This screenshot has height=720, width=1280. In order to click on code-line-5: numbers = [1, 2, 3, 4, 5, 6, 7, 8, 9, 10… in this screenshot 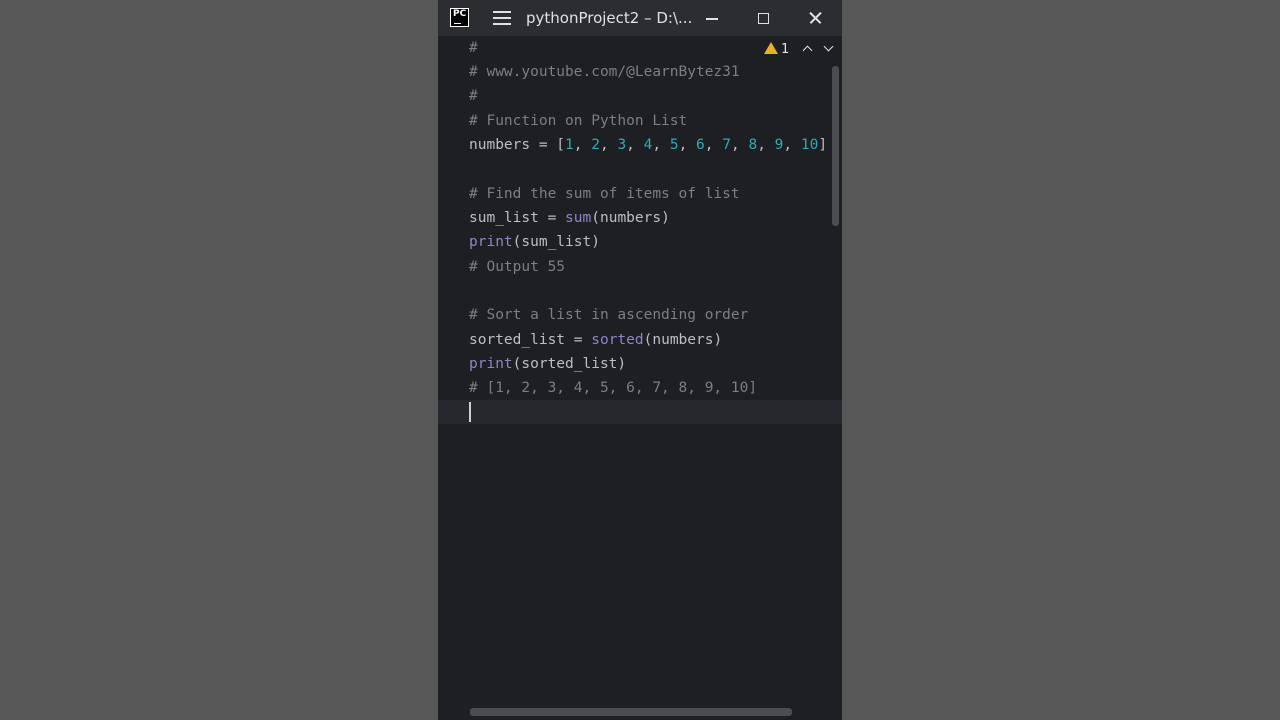, I will do `click(648, 145)`.